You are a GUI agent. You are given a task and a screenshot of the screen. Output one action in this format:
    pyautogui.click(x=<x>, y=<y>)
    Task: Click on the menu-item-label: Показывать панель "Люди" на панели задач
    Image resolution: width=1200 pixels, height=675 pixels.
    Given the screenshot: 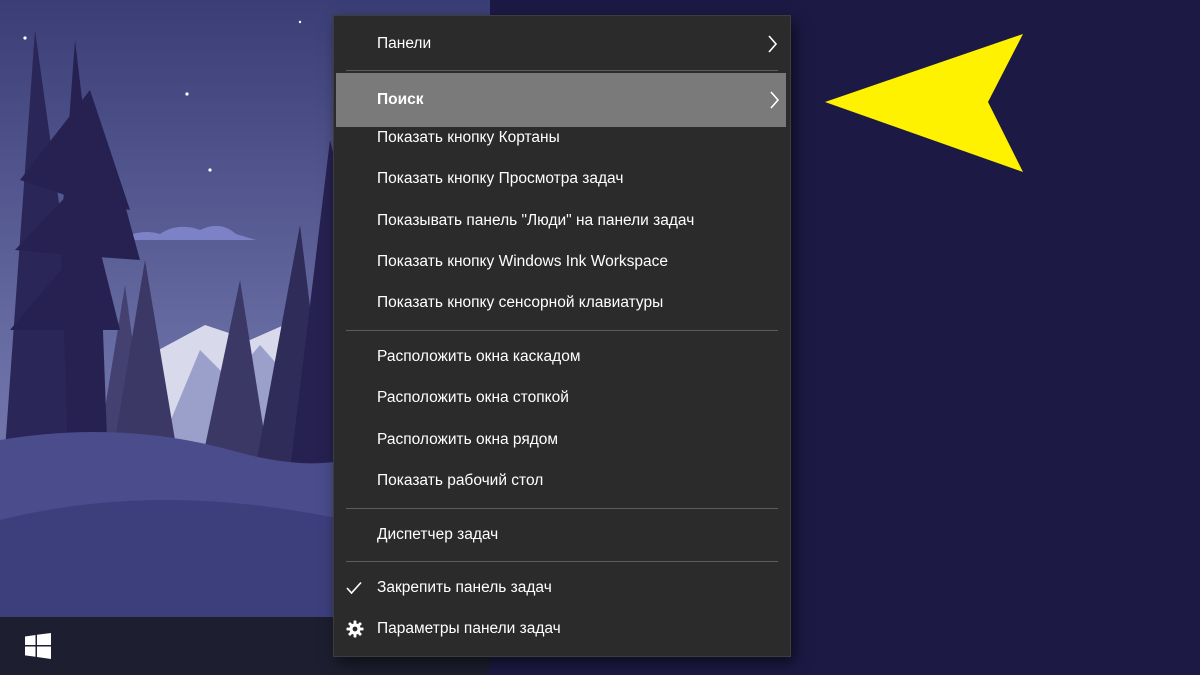 What is the action you would take?
    pyautogui.click(x=536, y=220)
    